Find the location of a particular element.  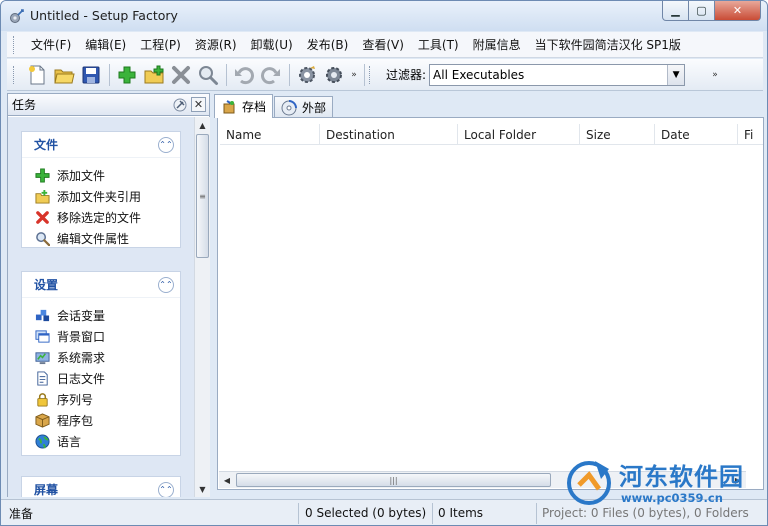

group-title: 屏幕 is located at coordinates (46, 490).